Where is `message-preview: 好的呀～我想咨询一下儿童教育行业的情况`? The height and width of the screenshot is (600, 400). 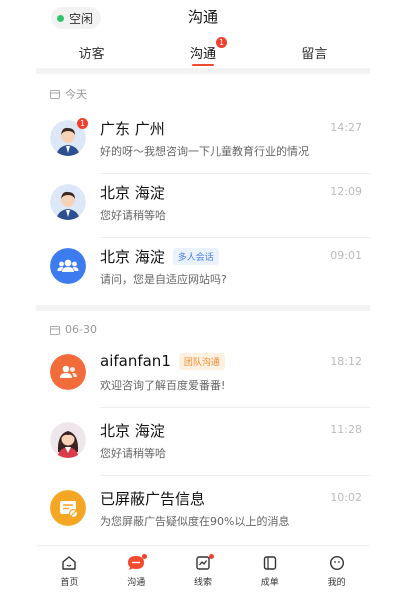 message-preview: 好的呀～我想咨询一下儿童教育行业的情况 is located at coordinates (204, 151).